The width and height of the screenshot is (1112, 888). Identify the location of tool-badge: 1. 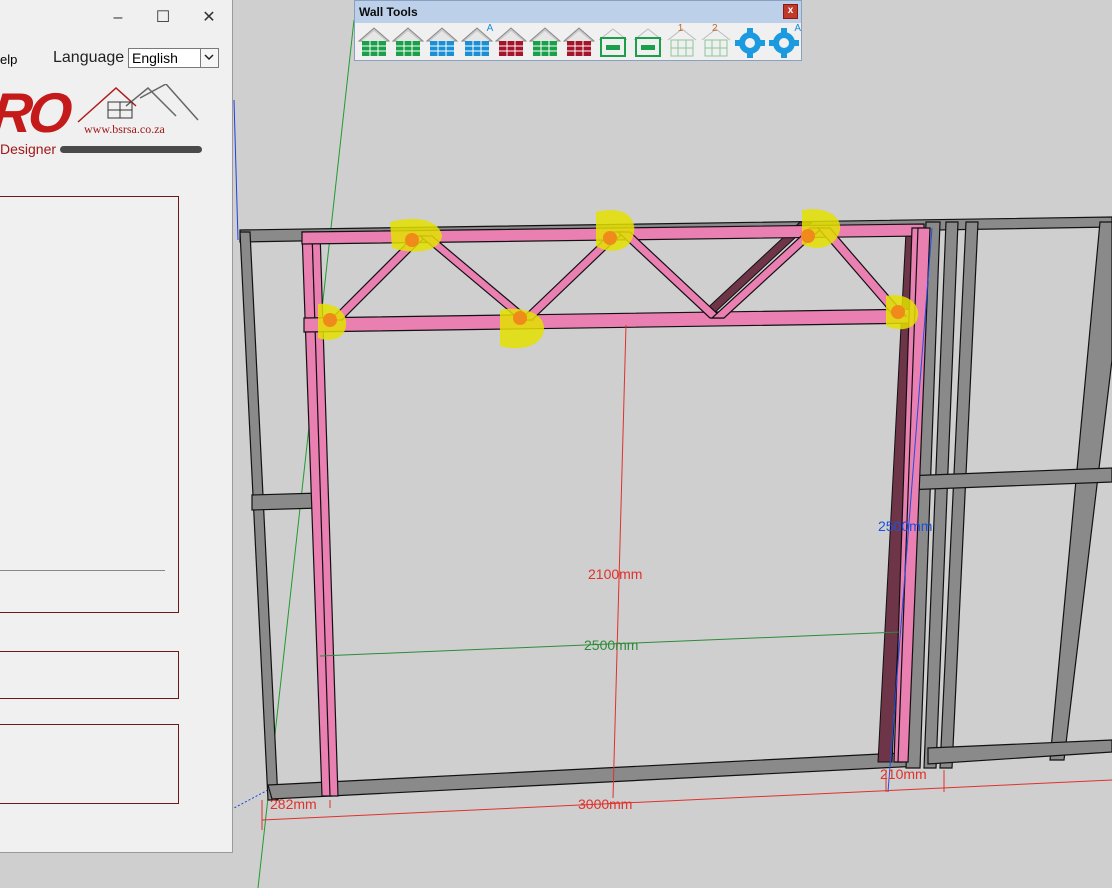
(680, 28).